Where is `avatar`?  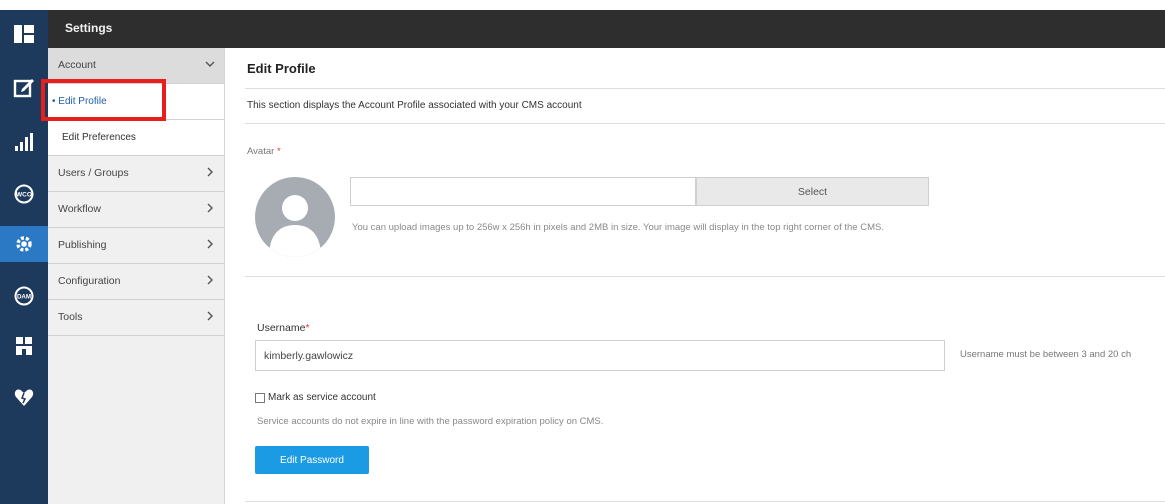
avatar is located at coordinates (295, 217).